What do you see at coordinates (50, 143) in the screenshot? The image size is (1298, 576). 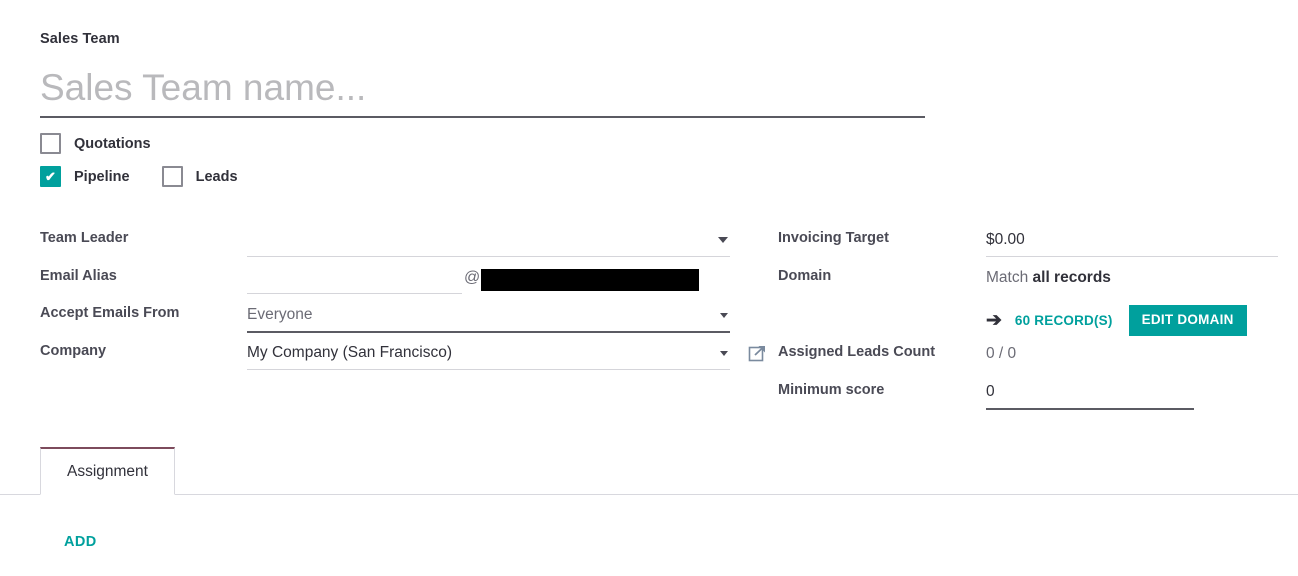 I see `quotations-checkbox: ✔` at bounding box center [50, 143].